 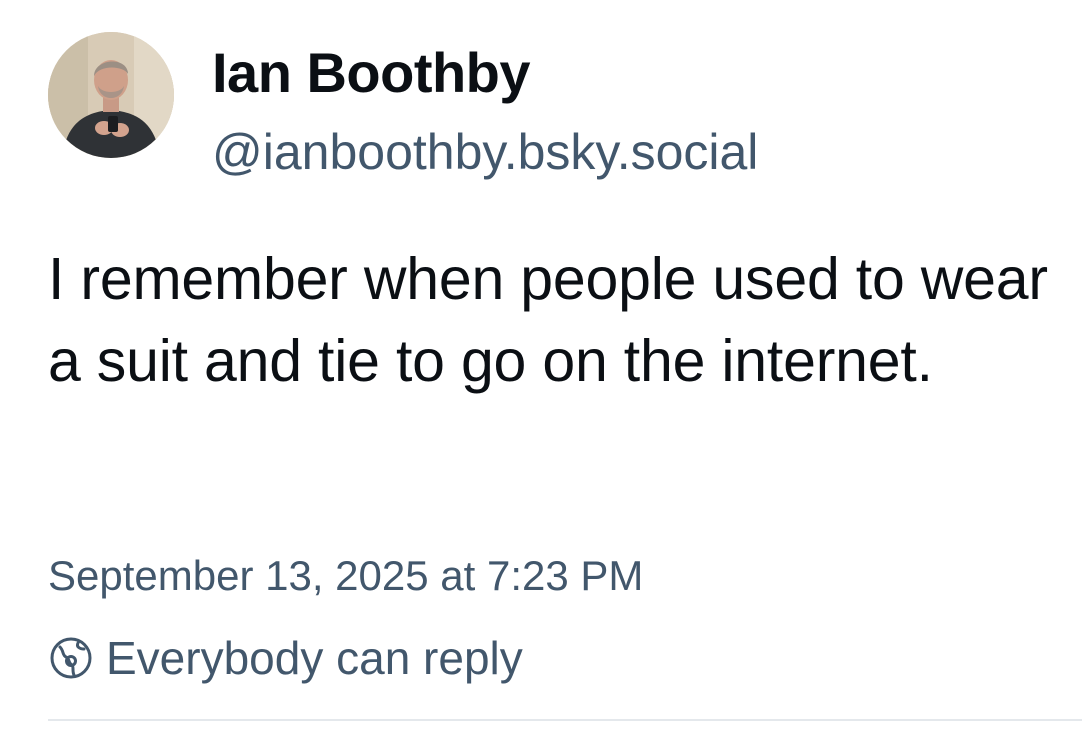 What do you see at coordinates (71, 658) in the screenshot?
I see `globe-earth-icon` at bounding box center [71, 658].